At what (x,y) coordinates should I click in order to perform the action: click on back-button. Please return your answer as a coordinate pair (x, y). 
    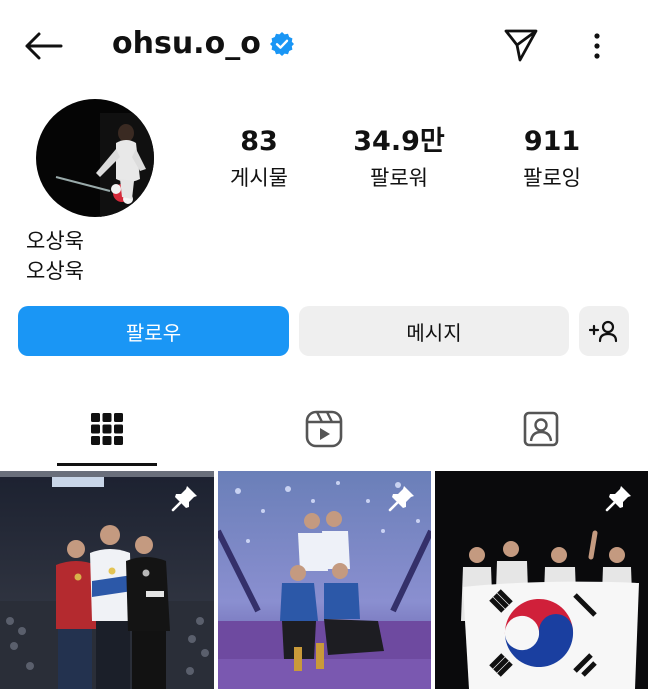
    Looking at the image, I should click on (43, 46).